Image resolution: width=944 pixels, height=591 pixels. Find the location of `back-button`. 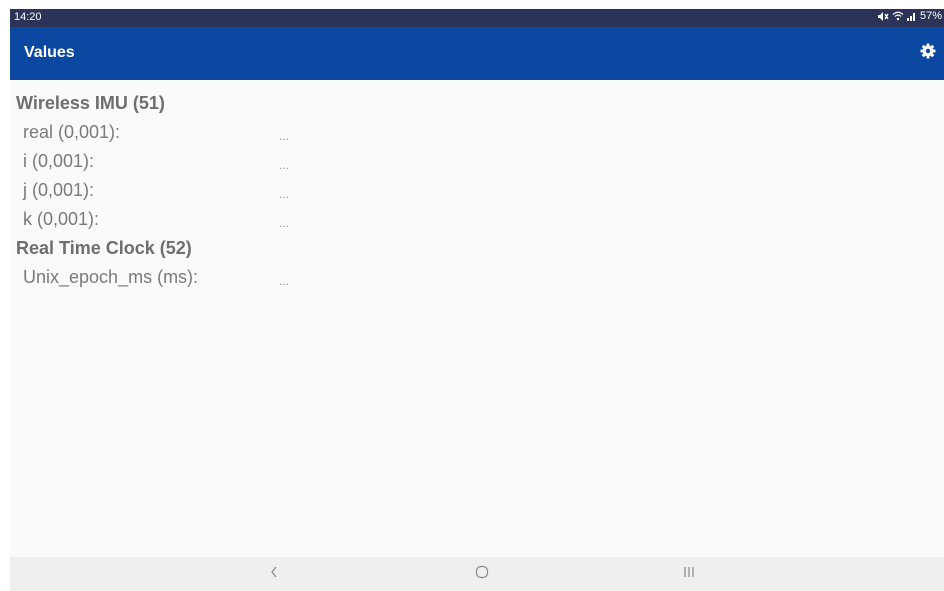

back-button is located at coordinates (274, 574).